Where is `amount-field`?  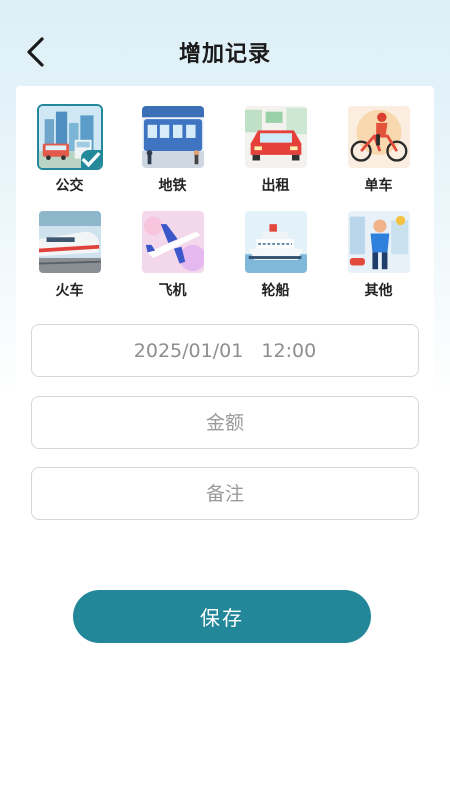 amount-field is located at coordinates (225, 422).